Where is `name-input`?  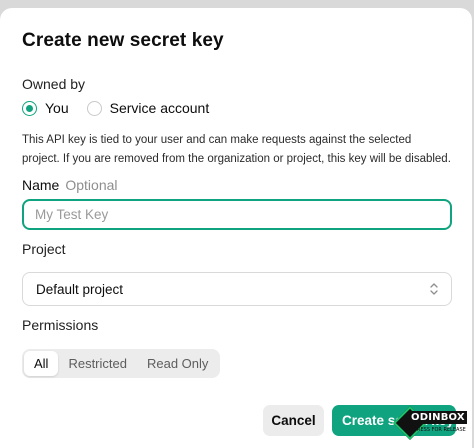
name-input is located at coordinates (237, 214).